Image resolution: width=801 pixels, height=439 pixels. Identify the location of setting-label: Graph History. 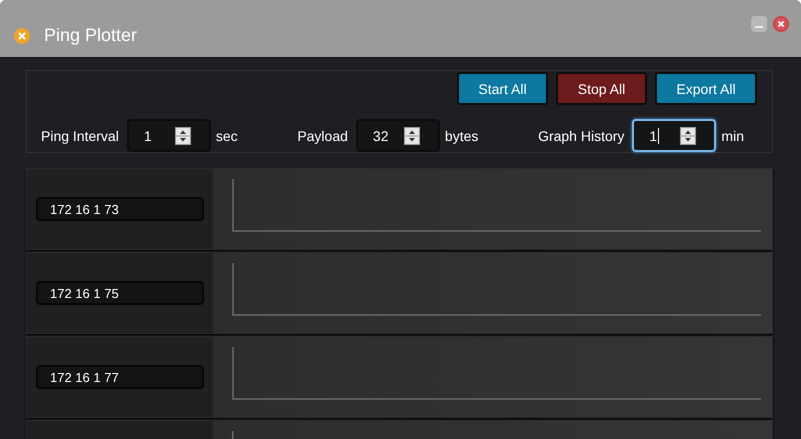
(581, 136).